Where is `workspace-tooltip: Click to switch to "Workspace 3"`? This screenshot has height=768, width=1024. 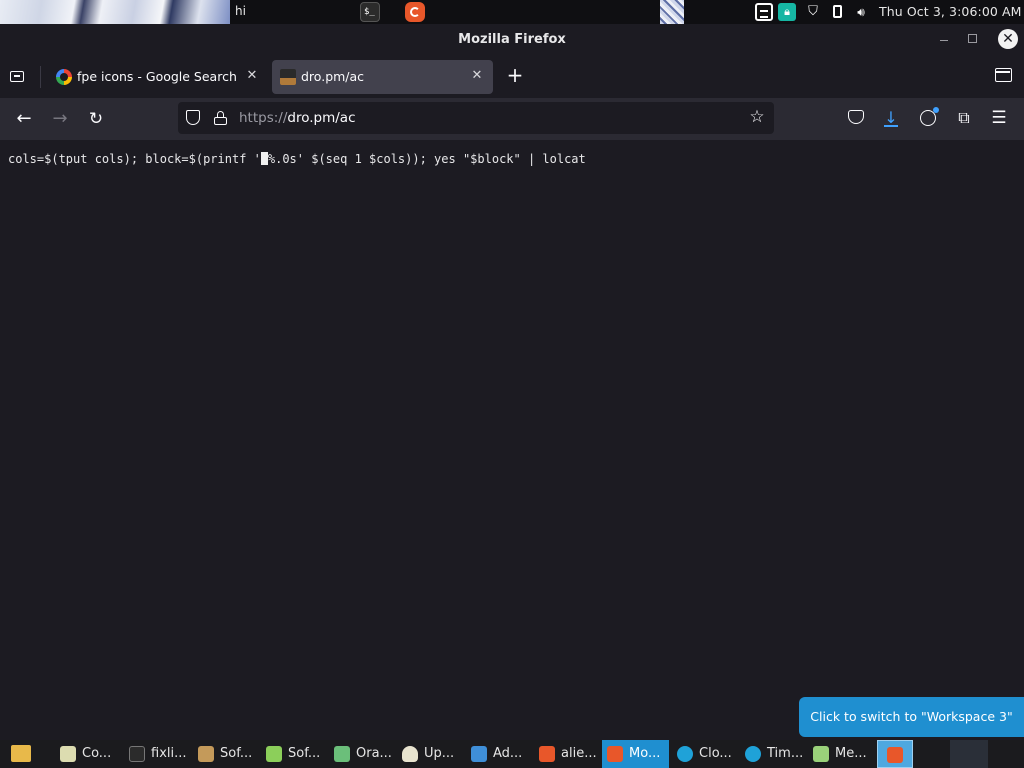 workspace-tooltip: Click to switch to "Workspace 3" is located at coordinates (911, 717).